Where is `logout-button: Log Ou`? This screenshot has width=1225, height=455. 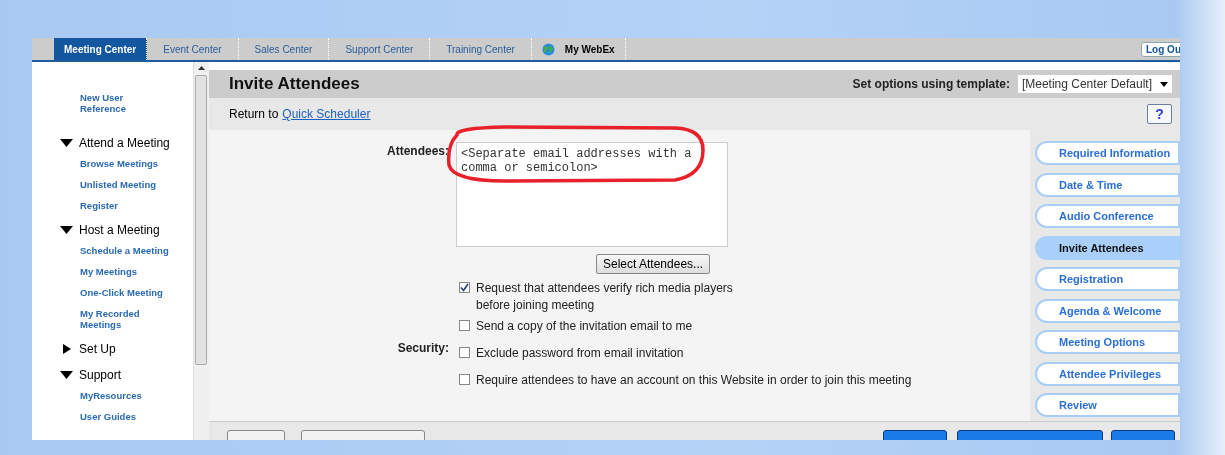
logout-button: Log Ou is located at coordinates (1160, 49).